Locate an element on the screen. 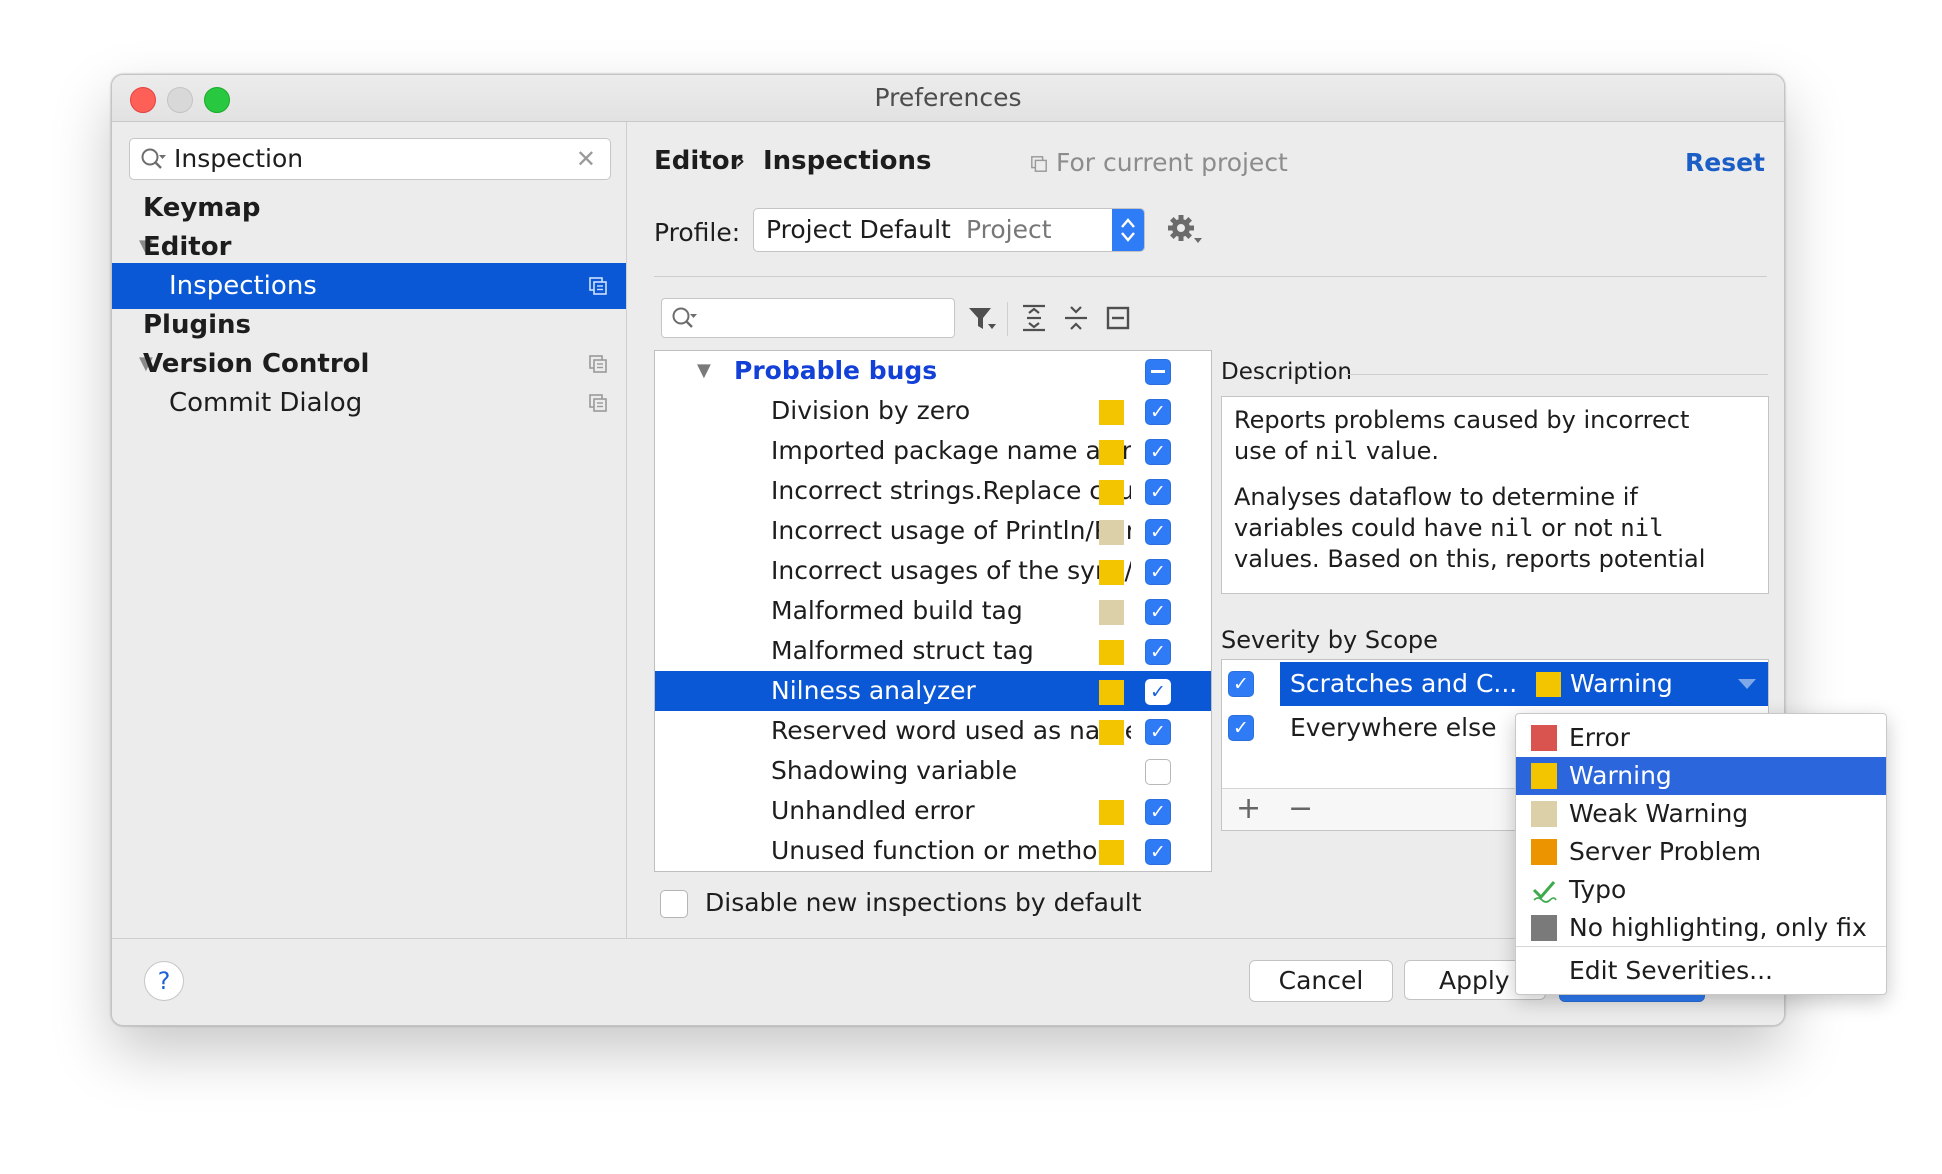 This screenshot has height=1174, width=1942. description-line: Analyses dataflow to determine if is located at coordinates (1436, 497).